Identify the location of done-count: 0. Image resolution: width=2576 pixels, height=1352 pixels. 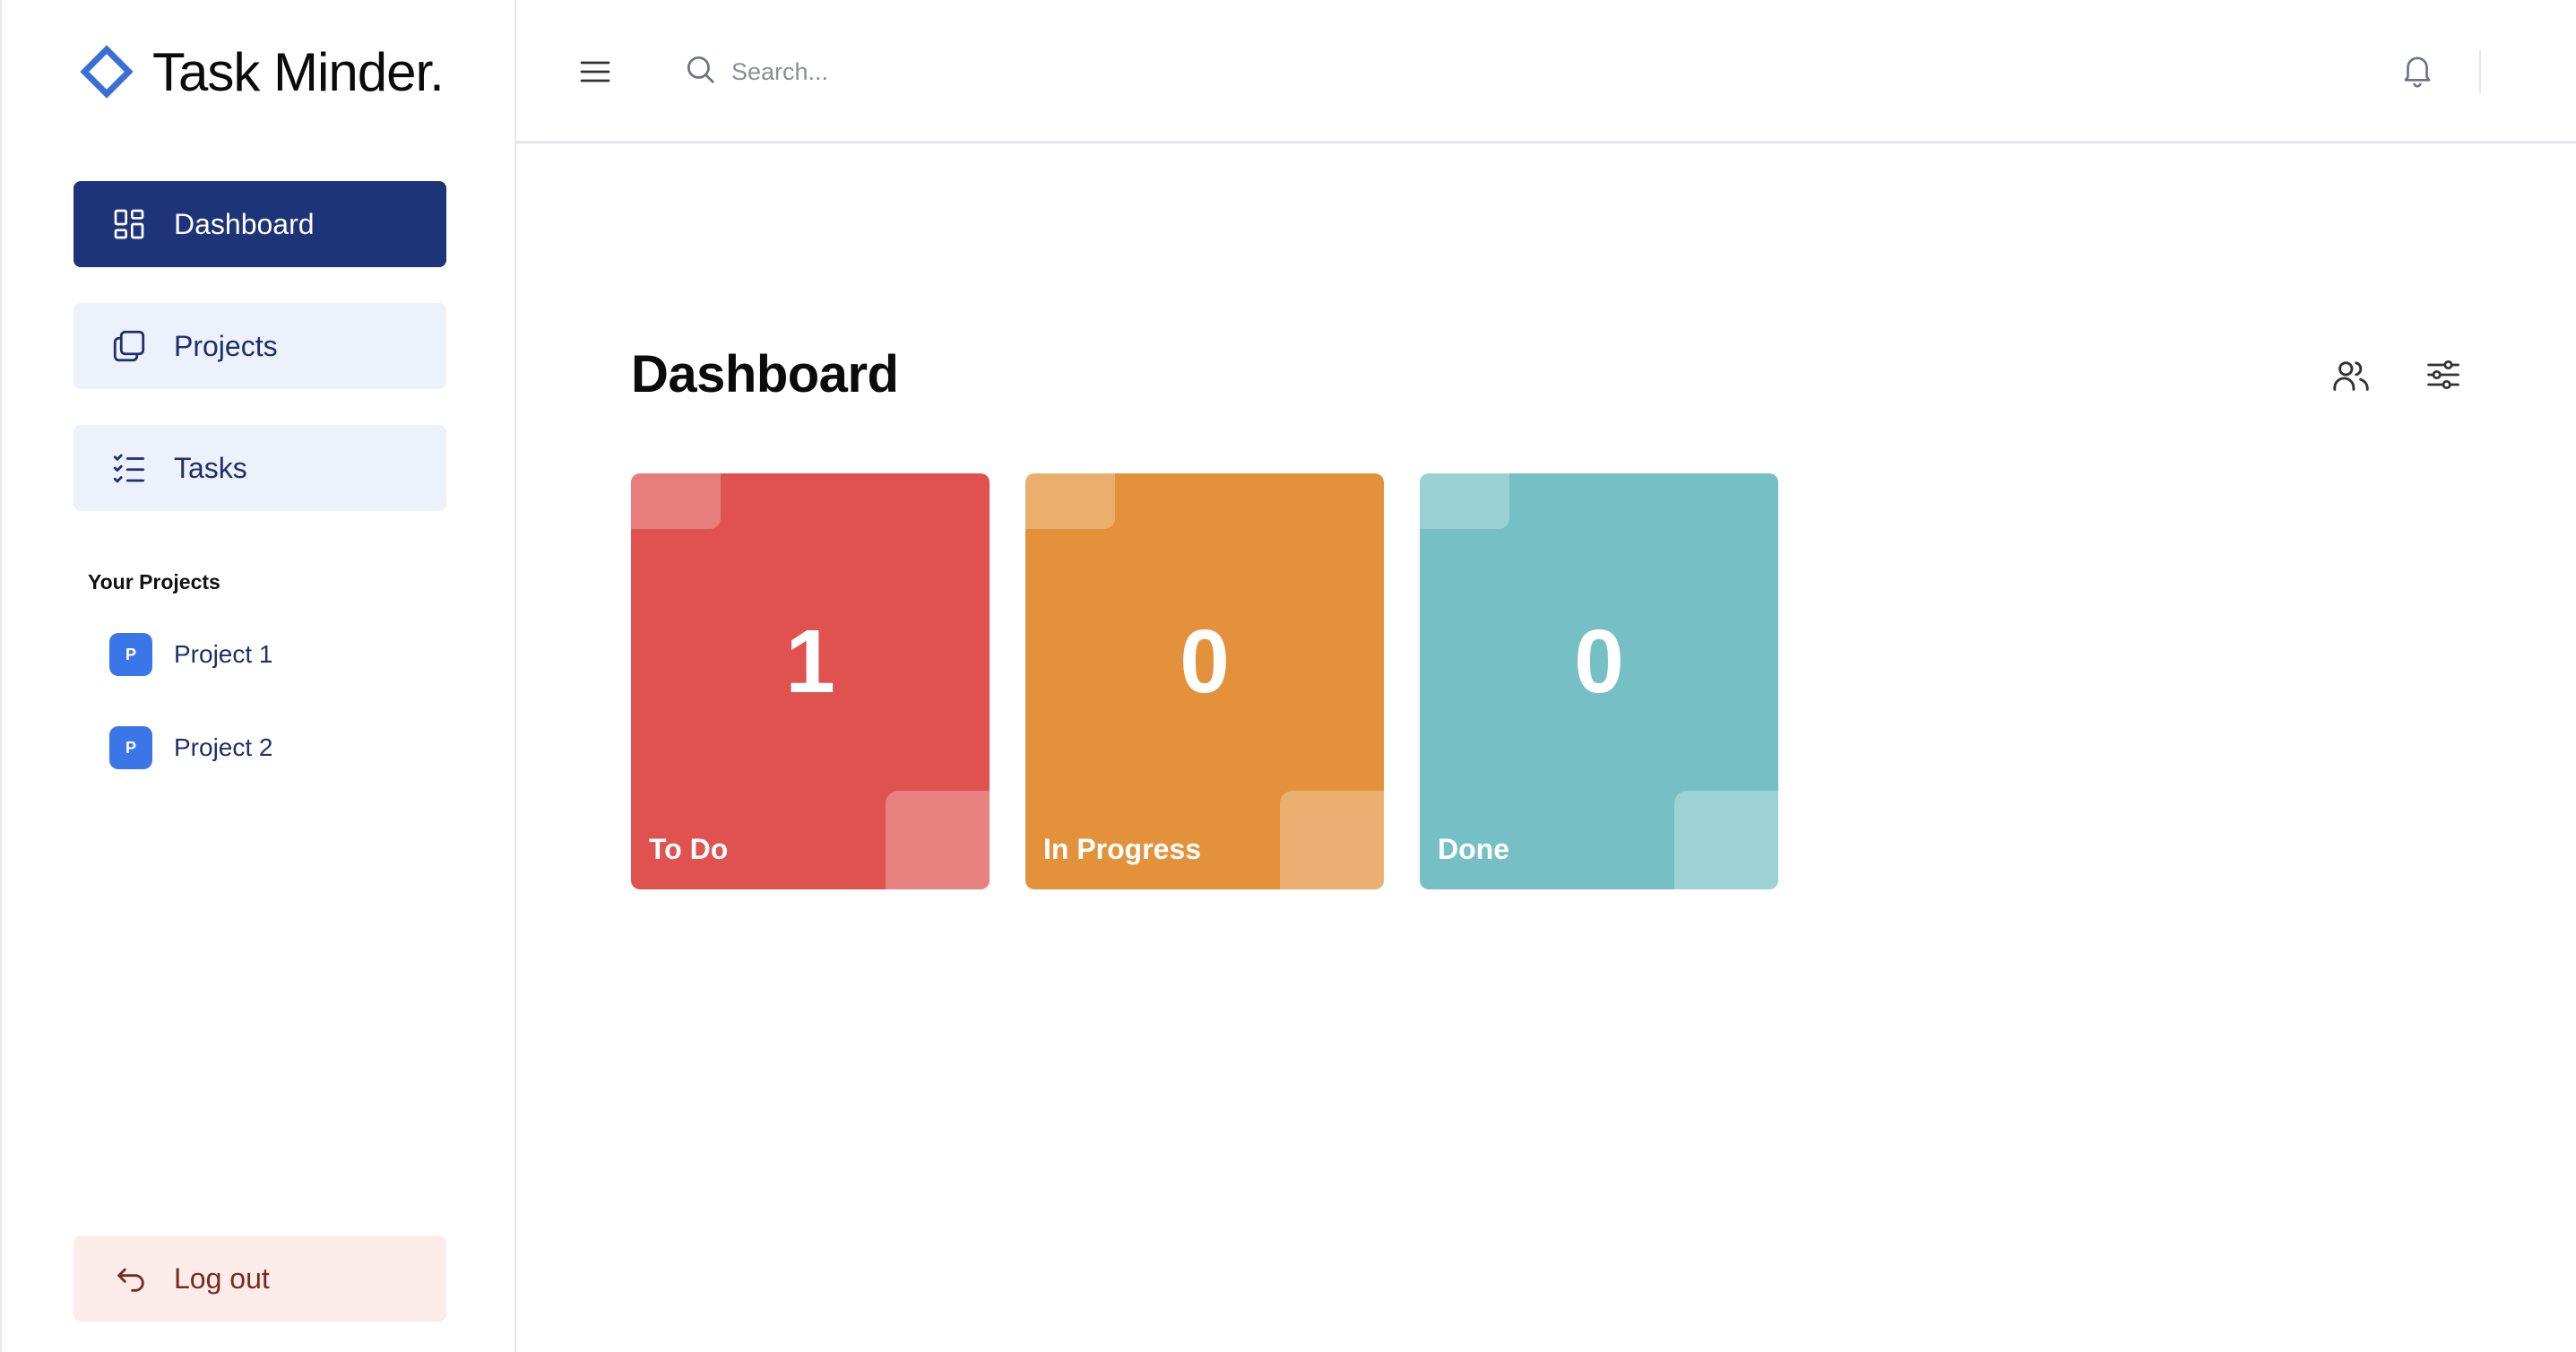
(1599, 661).